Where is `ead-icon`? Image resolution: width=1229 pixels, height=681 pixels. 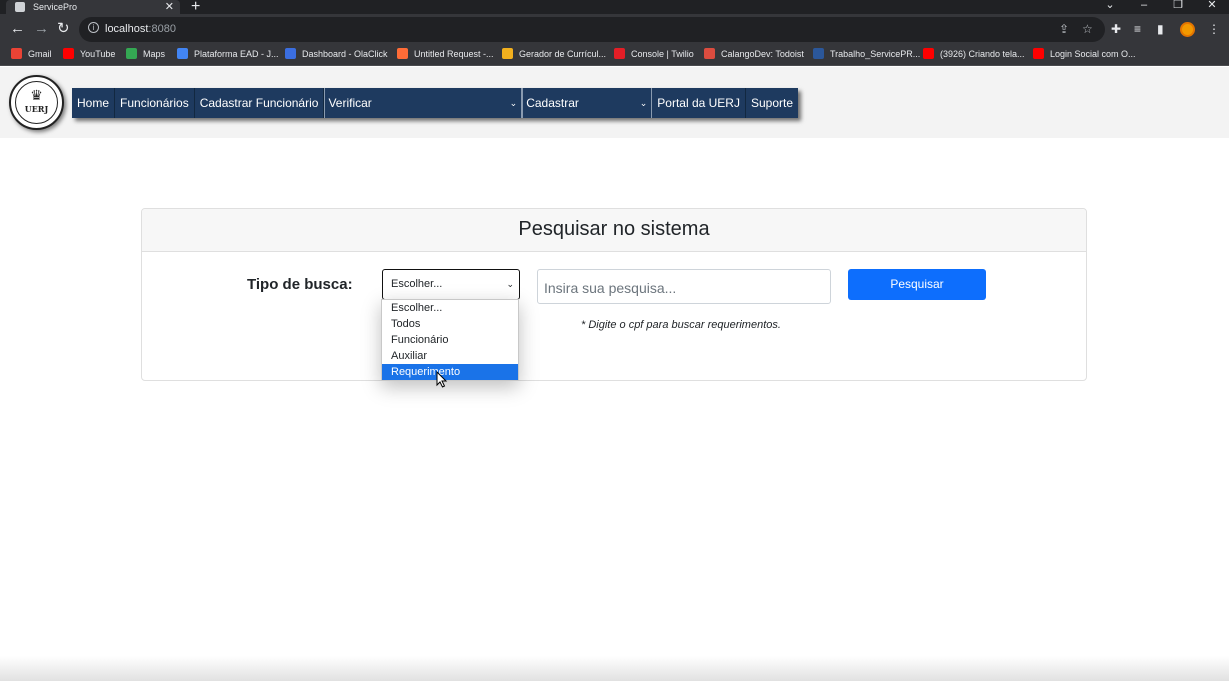
ead-icon is located at coordinates (182, 53).